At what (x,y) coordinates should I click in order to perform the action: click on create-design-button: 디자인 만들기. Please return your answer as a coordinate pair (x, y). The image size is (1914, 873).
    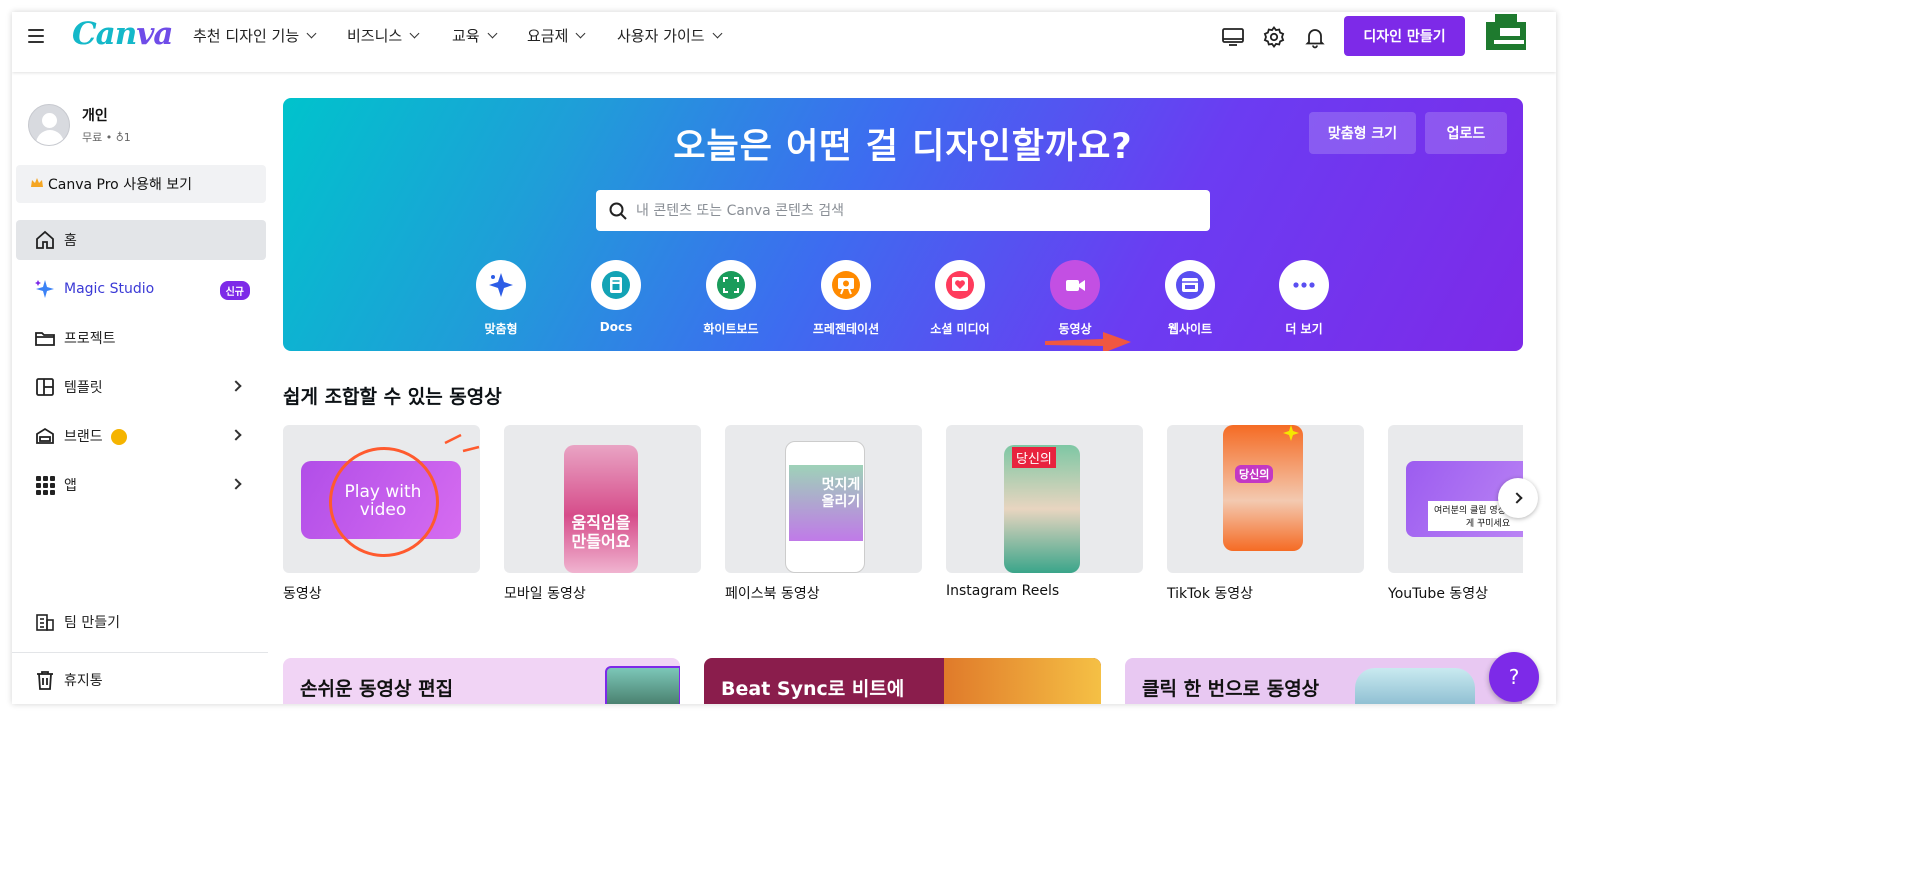
    Looking at the image, I should click on (1404, 36).